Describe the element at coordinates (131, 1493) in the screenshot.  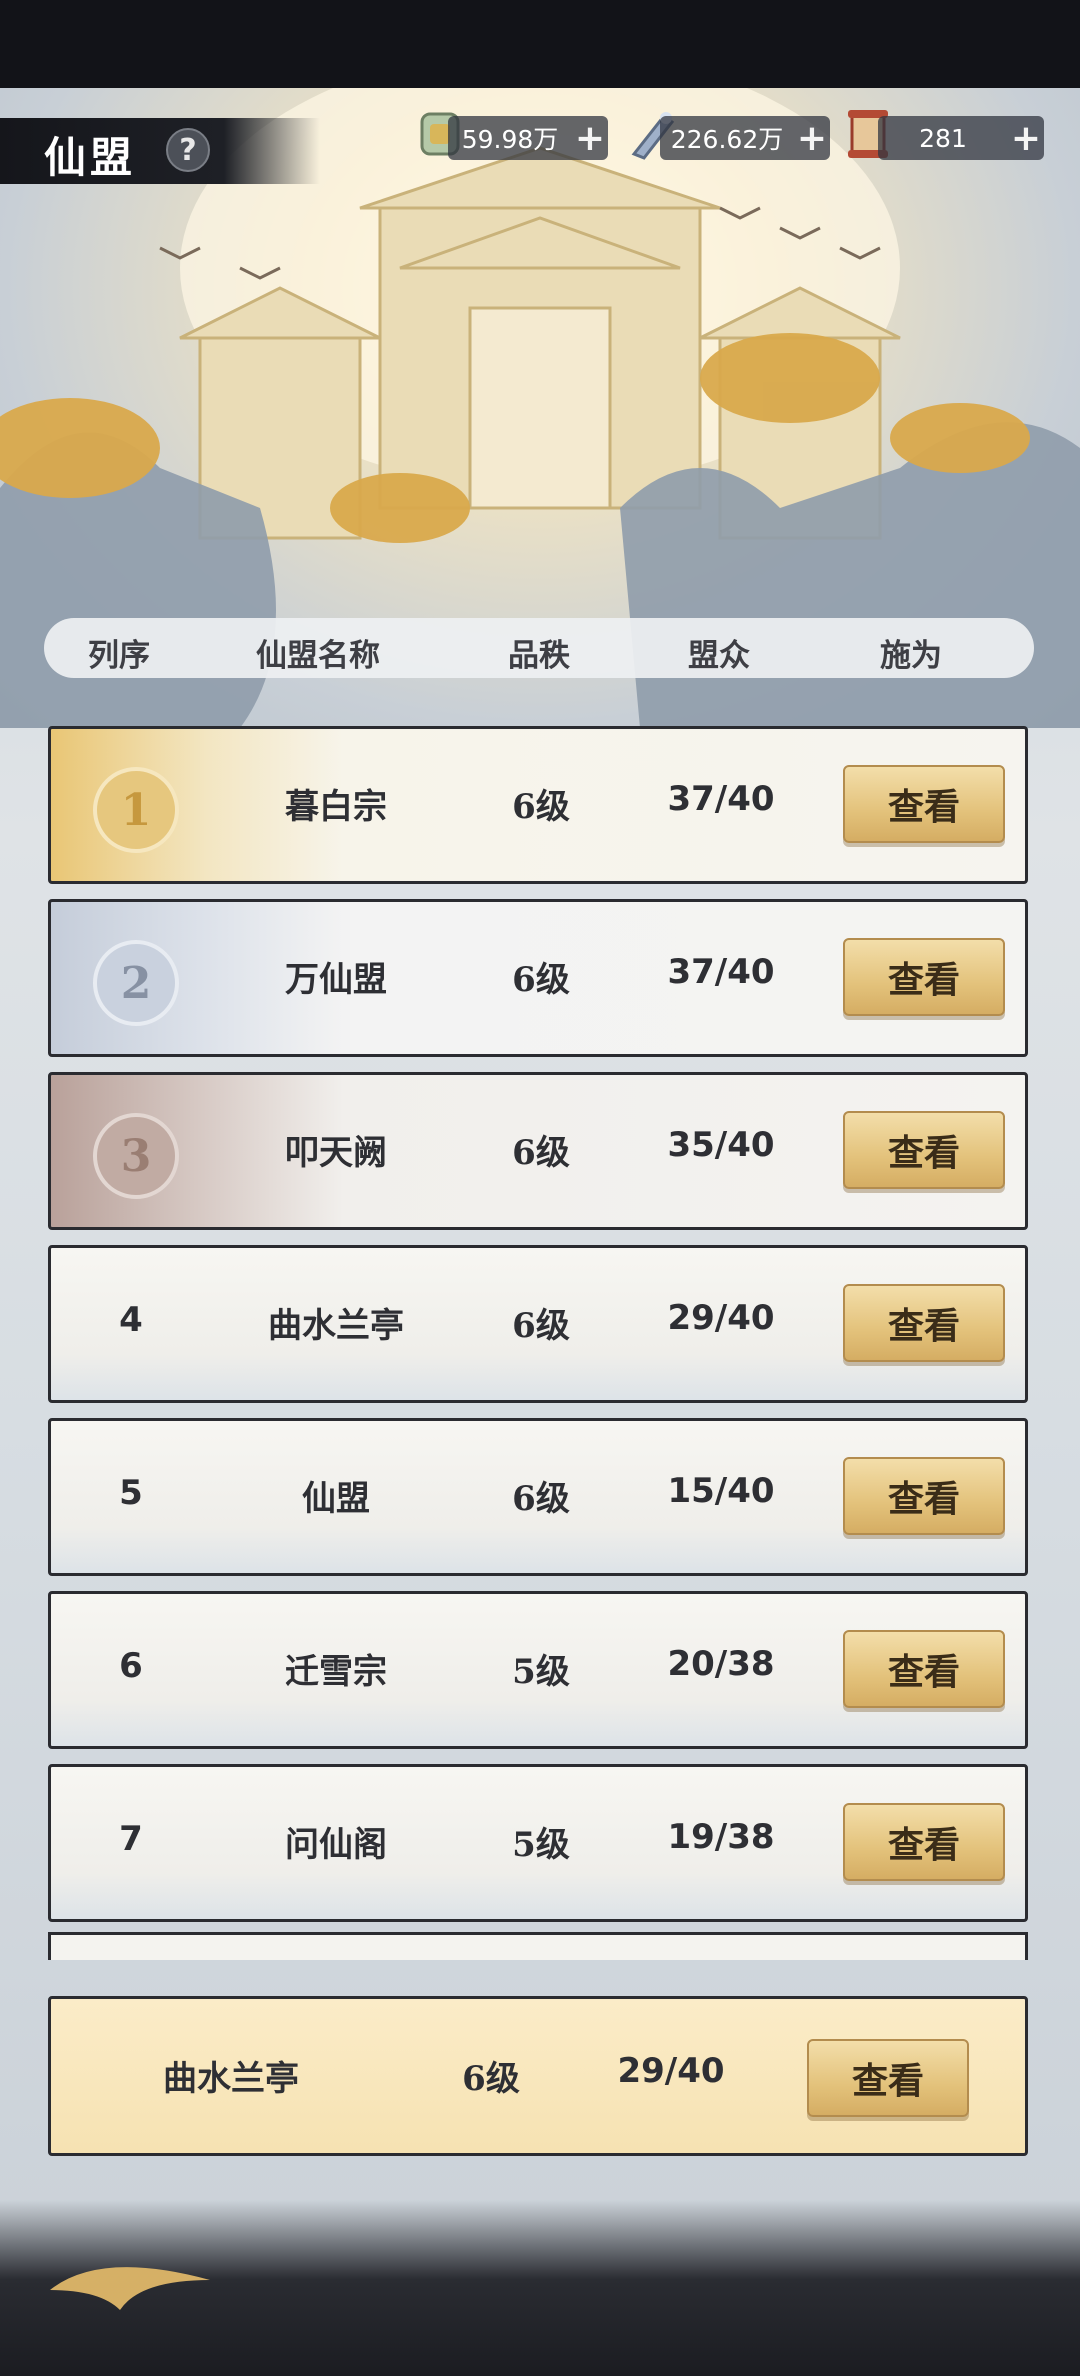
I see `rank-number: 5` at that location.